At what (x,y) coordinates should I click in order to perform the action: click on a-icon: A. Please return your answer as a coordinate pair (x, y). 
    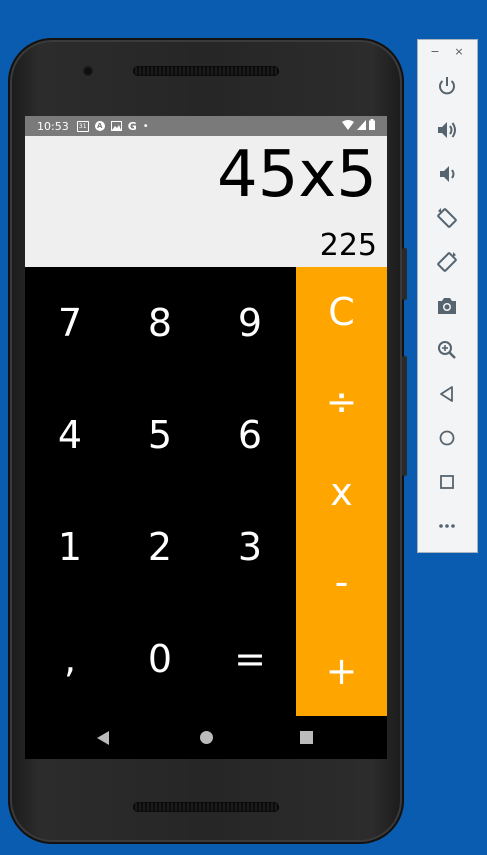
    Looking at the image, I should click on (99, 126).